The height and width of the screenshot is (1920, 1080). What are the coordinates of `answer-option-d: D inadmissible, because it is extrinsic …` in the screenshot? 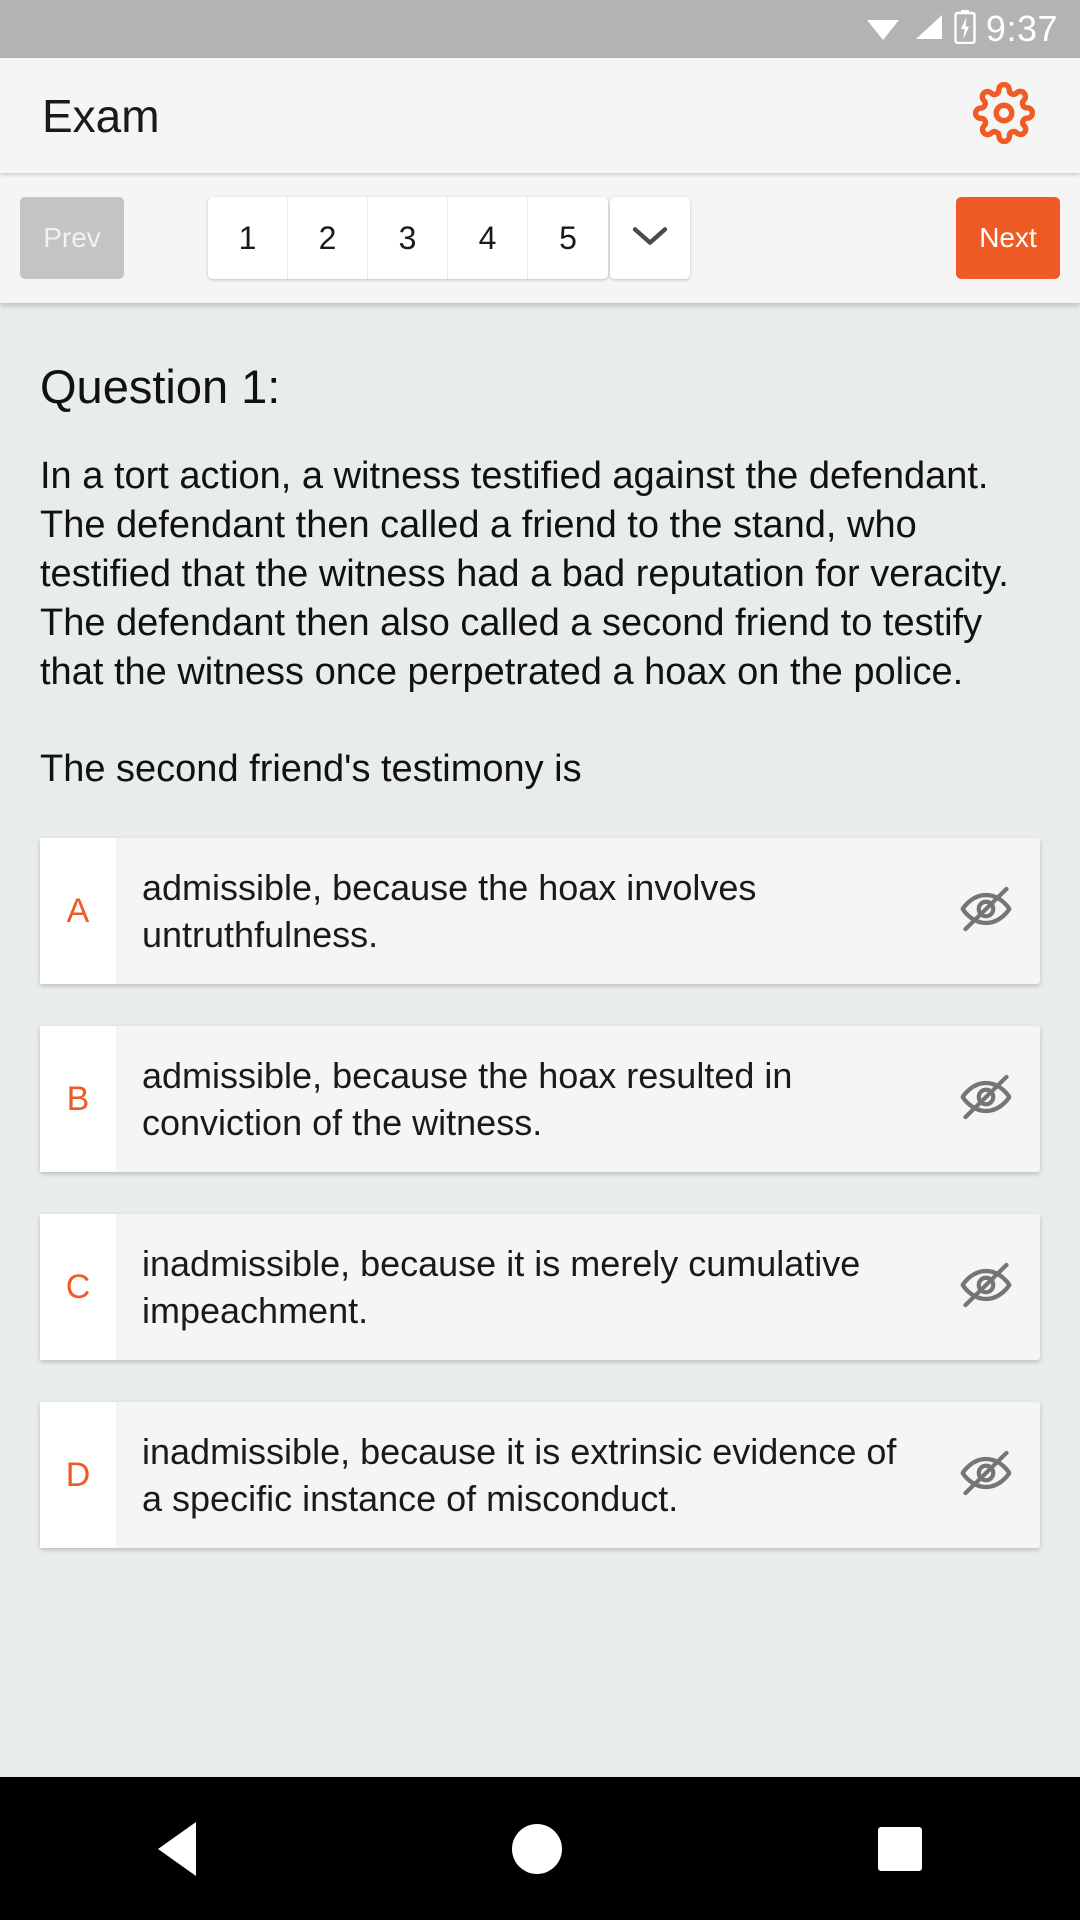 It's located at (540, 1475).